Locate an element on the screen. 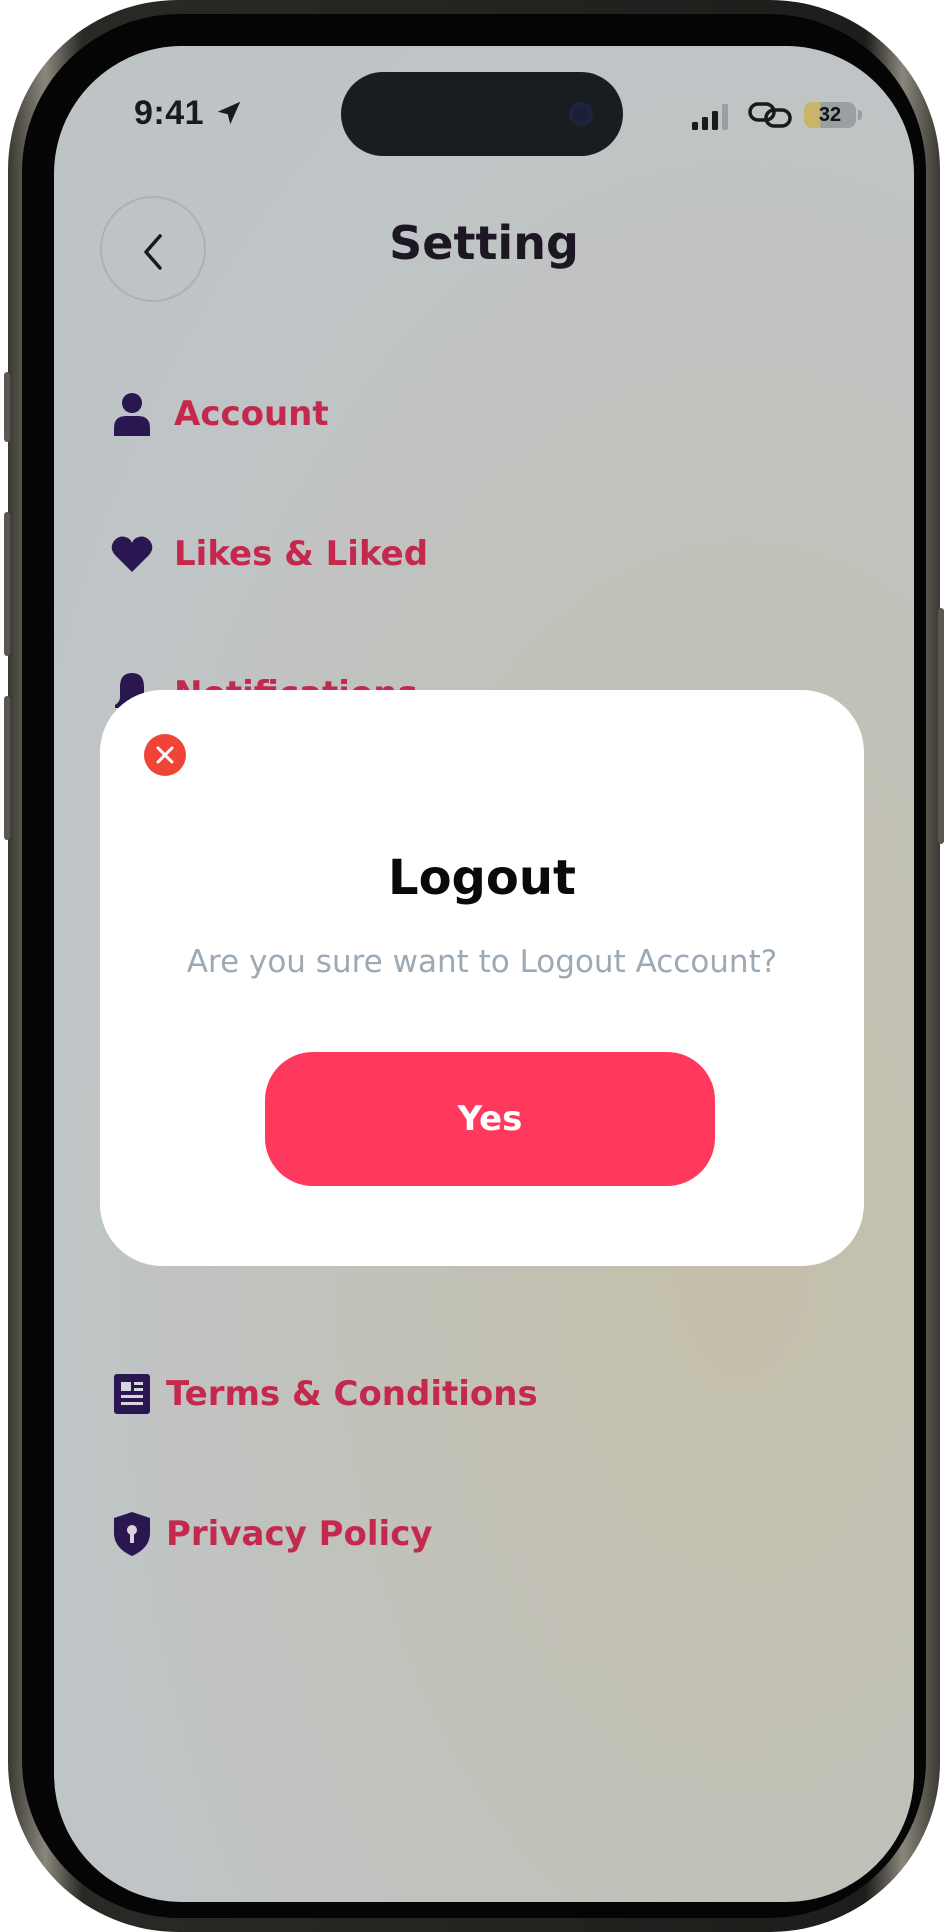 Image resolution: width=951 pixels, height=1932 pixels. confirm-logout-button: Yes is located at coordinates (490, 1119).